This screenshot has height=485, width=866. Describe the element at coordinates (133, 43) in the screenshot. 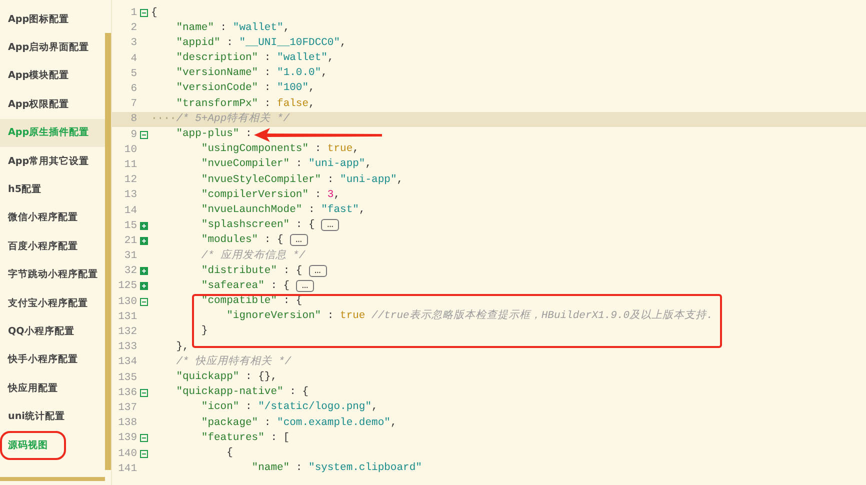

I see `line-number: 3` at that location.